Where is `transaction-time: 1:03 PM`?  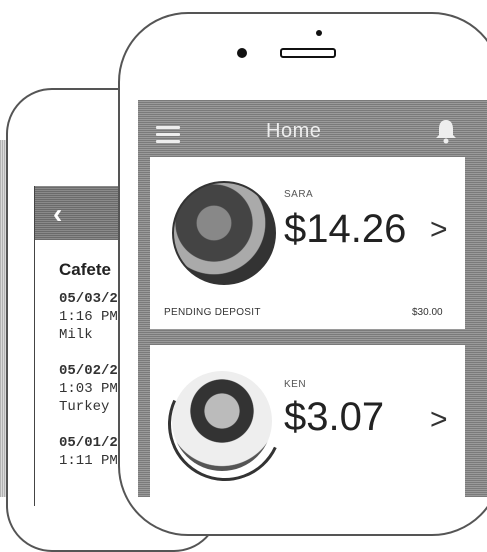
transaction-time: 1:03 PM is located at coordinates (88, 389).